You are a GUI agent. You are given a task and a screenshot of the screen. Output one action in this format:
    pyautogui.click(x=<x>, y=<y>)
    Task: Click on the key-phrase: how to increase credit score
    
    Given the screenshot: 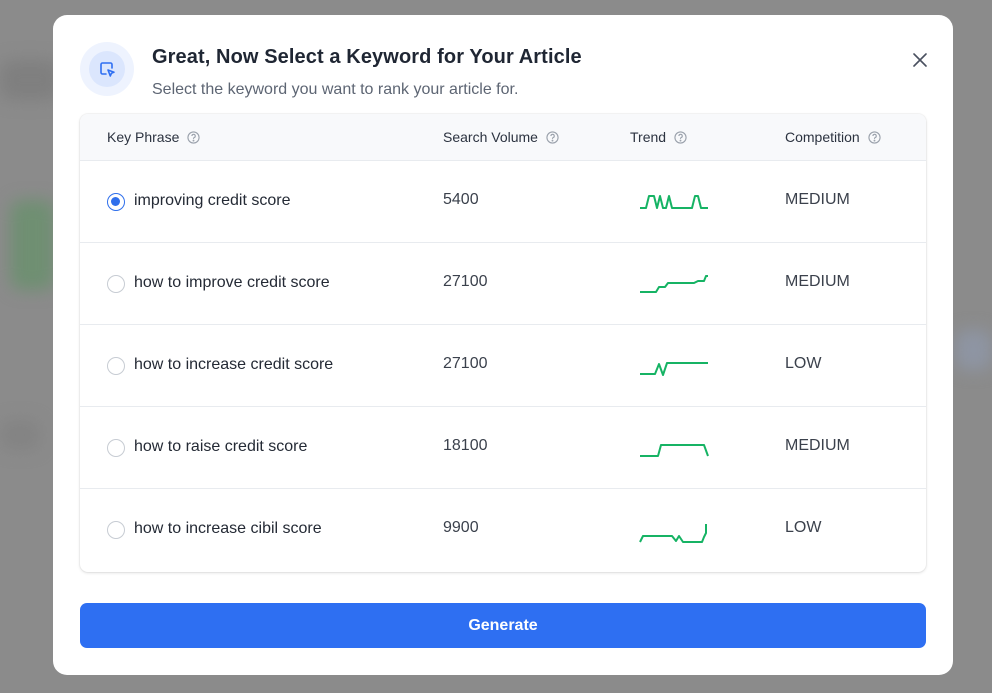 What is the action you would take?
    pyautogui.click(x=234, y=364)
    